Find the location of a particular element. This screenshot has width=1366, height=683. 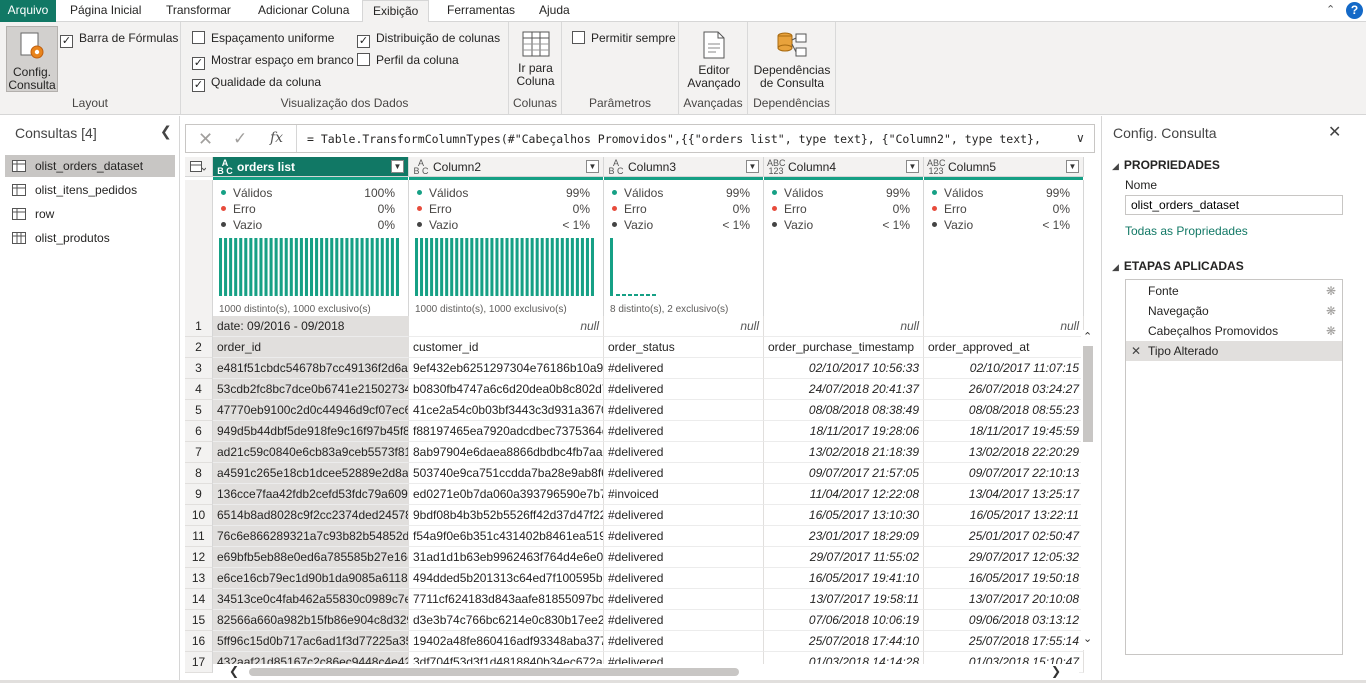

table-cell: 16/05/2017 19:50:18 is located at coordinates (1004, 578).